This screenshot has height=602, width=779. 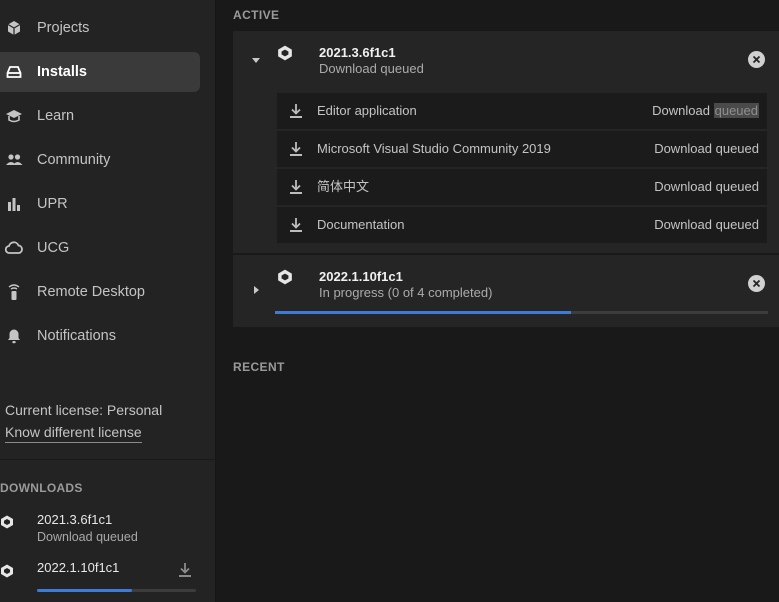 I want to click on sidebar-item-label: Notifications, so click(x=76, y=336).